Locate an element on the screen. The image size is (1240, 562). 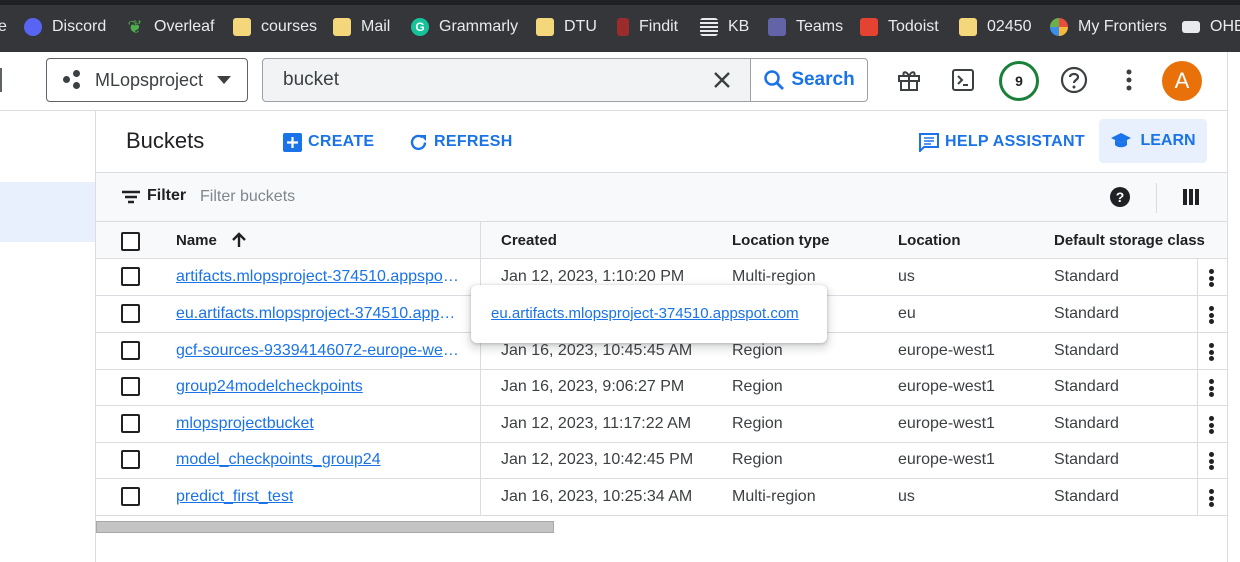
bookmark-label: courses is located at coordinates (289, 26).